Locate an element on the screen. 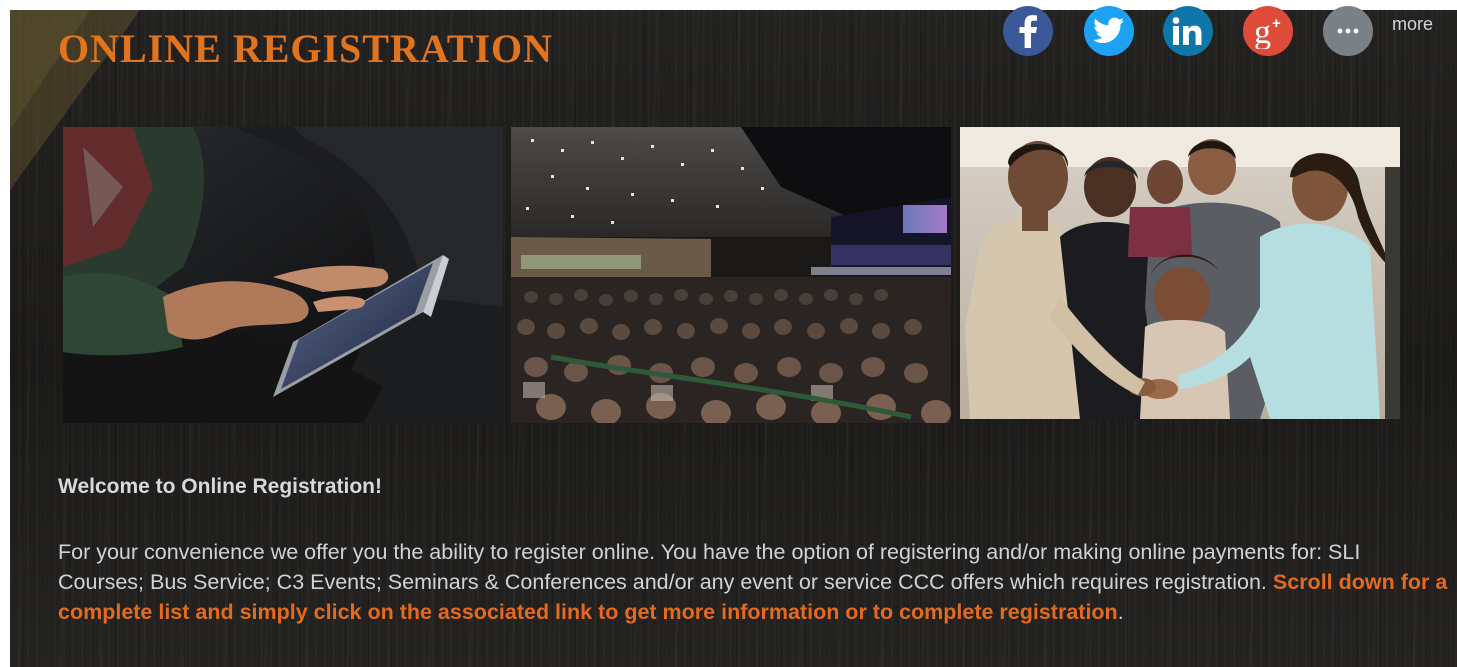 The height and width of the screenshot is (667, 1457). twitter-icon is located at coordinates (1109, 31).